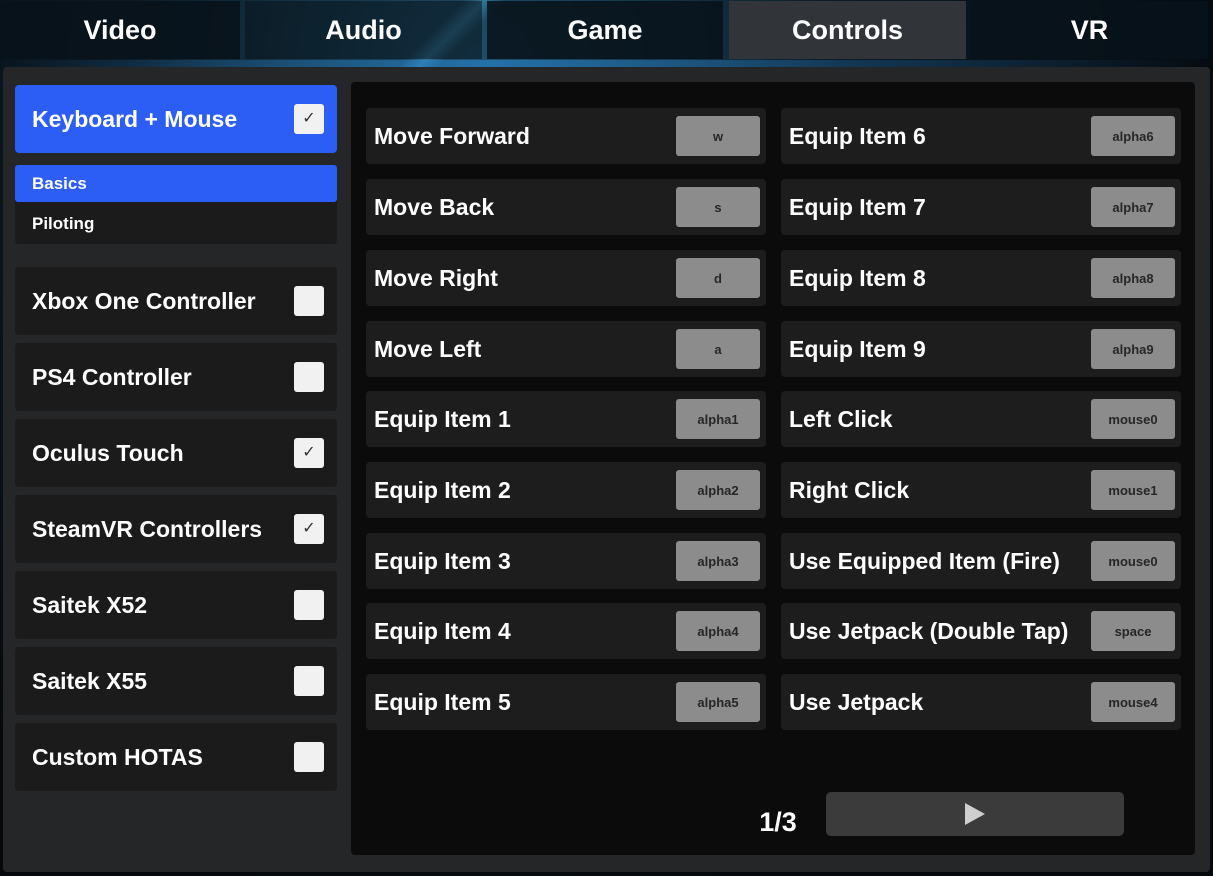 Image resolution: width=1213 pixels, height=876 pixels. Describe the element at coordinates (442, 630) in the screenshot. I see `binding-action-label: Equip Item 4` at that location.